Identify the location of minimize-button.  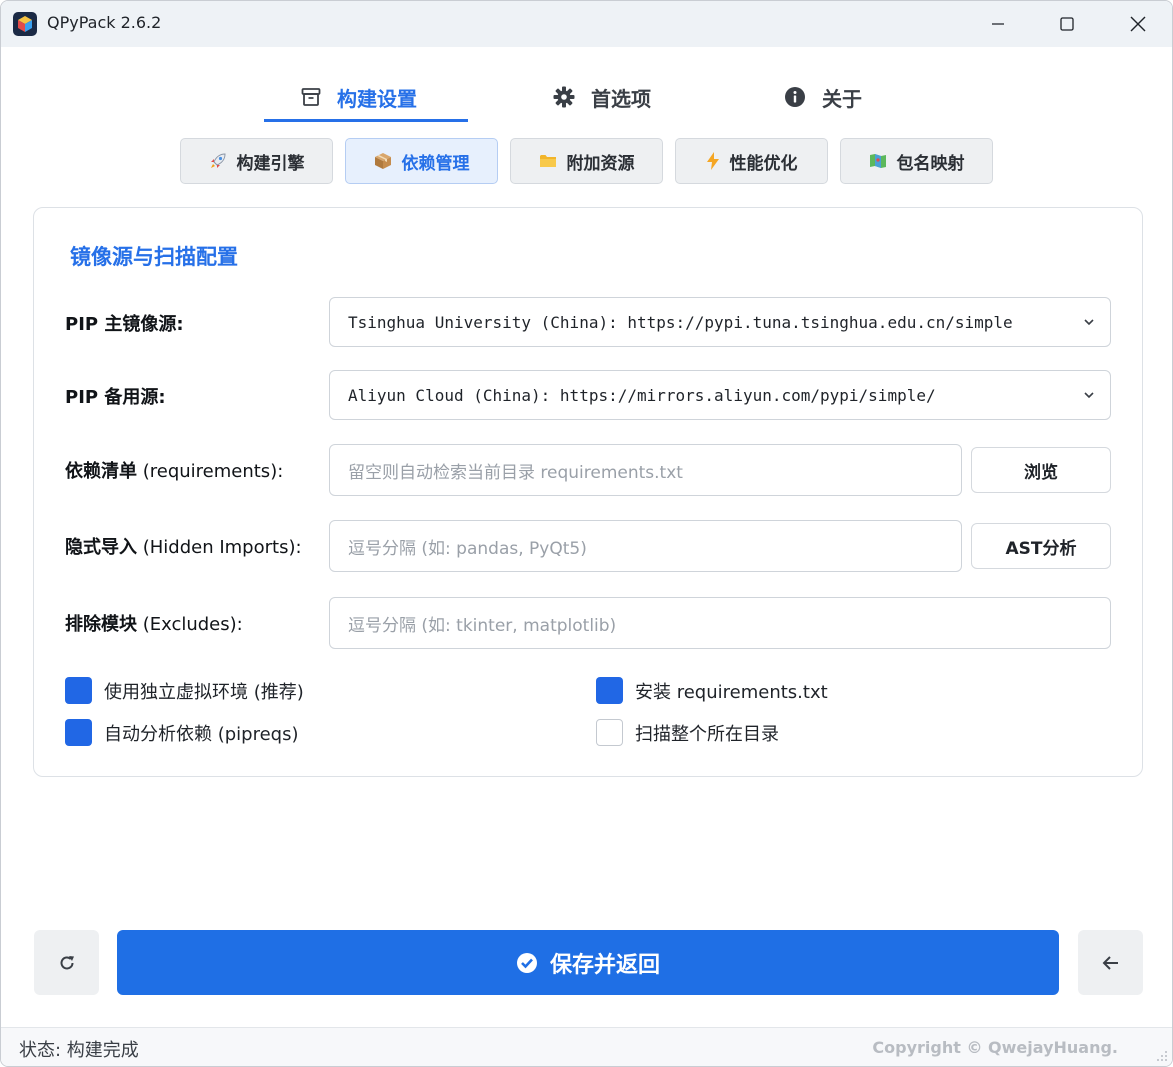
(998, 24).